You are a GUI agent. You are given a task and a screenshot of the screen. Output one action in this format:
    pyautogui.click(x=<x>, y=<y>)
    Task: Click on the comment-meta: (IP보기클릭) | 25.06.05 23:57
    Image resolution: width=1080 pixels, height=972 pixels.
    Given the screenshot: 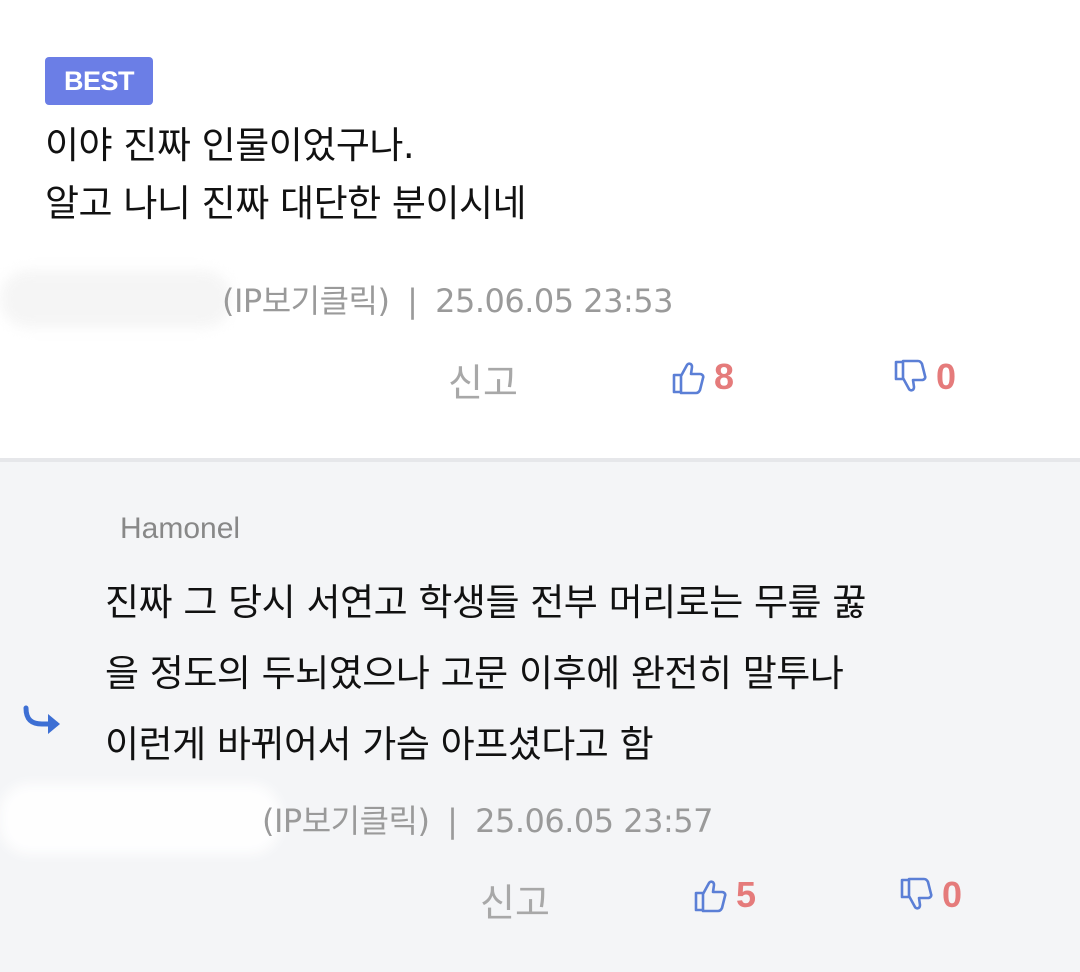 What is the action you would take?
    pyautogui.click(x=487, y=819)
    